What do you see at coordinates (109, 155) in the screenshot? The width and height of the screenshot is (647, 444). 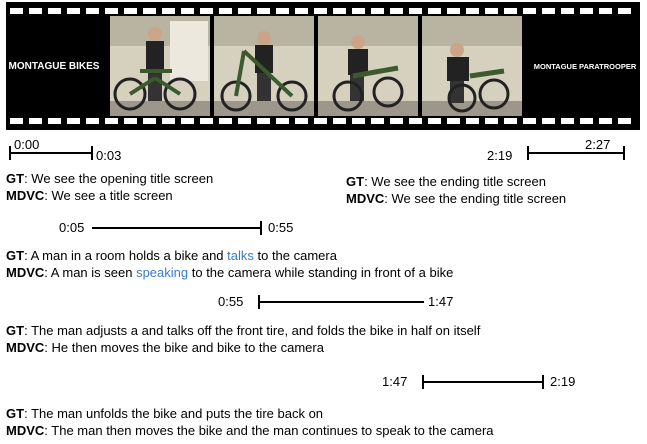 I see `segment-1-end-time: 0:03` at bounding box center [109, 155].